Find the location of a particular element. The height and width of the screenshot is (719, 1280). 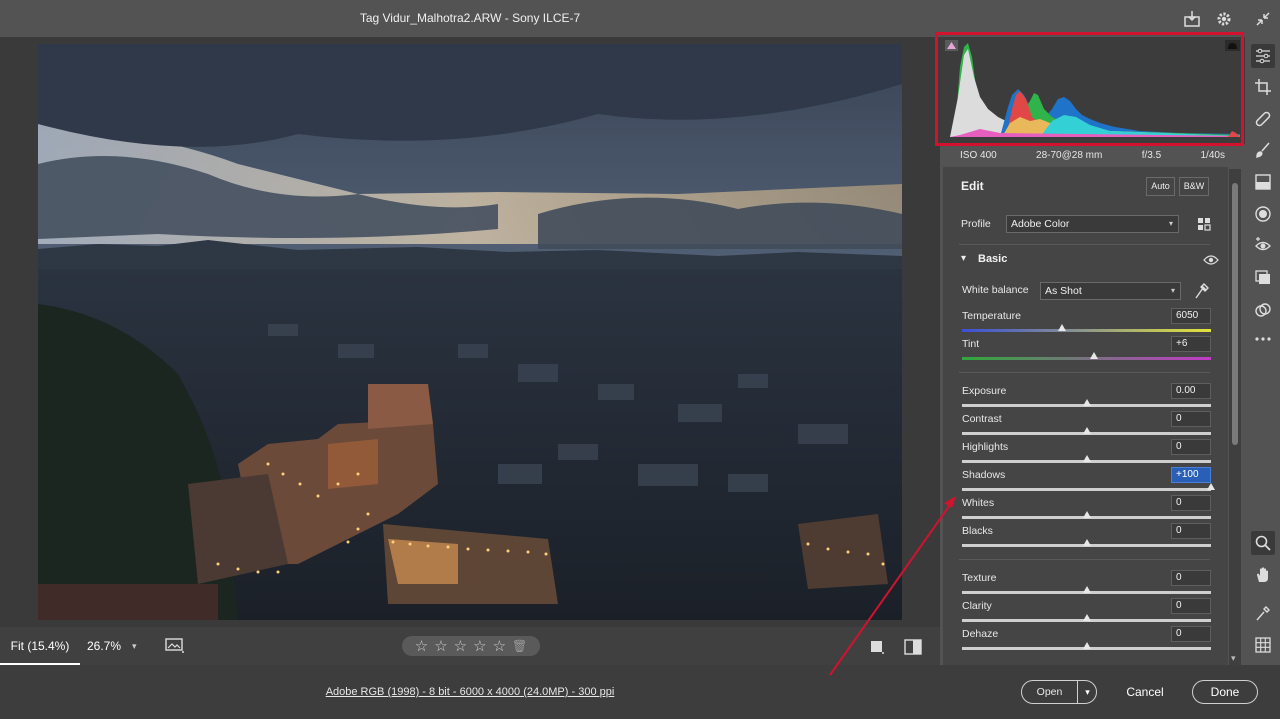

zoom-icon is located at coordinates (1263, 543).